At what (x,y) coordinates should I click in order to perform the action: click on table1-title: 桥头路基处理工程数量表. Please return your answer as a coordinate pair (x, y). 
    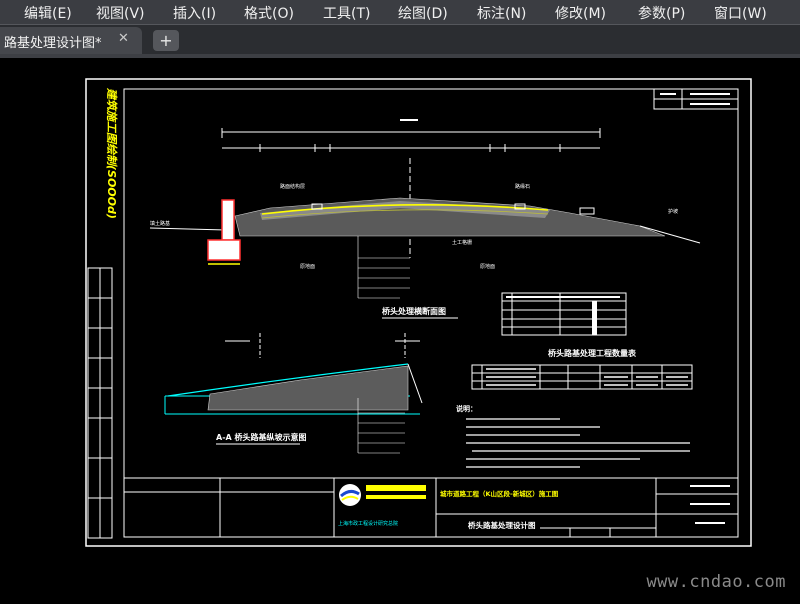
    Looking at the image, I should click on (592, 353).